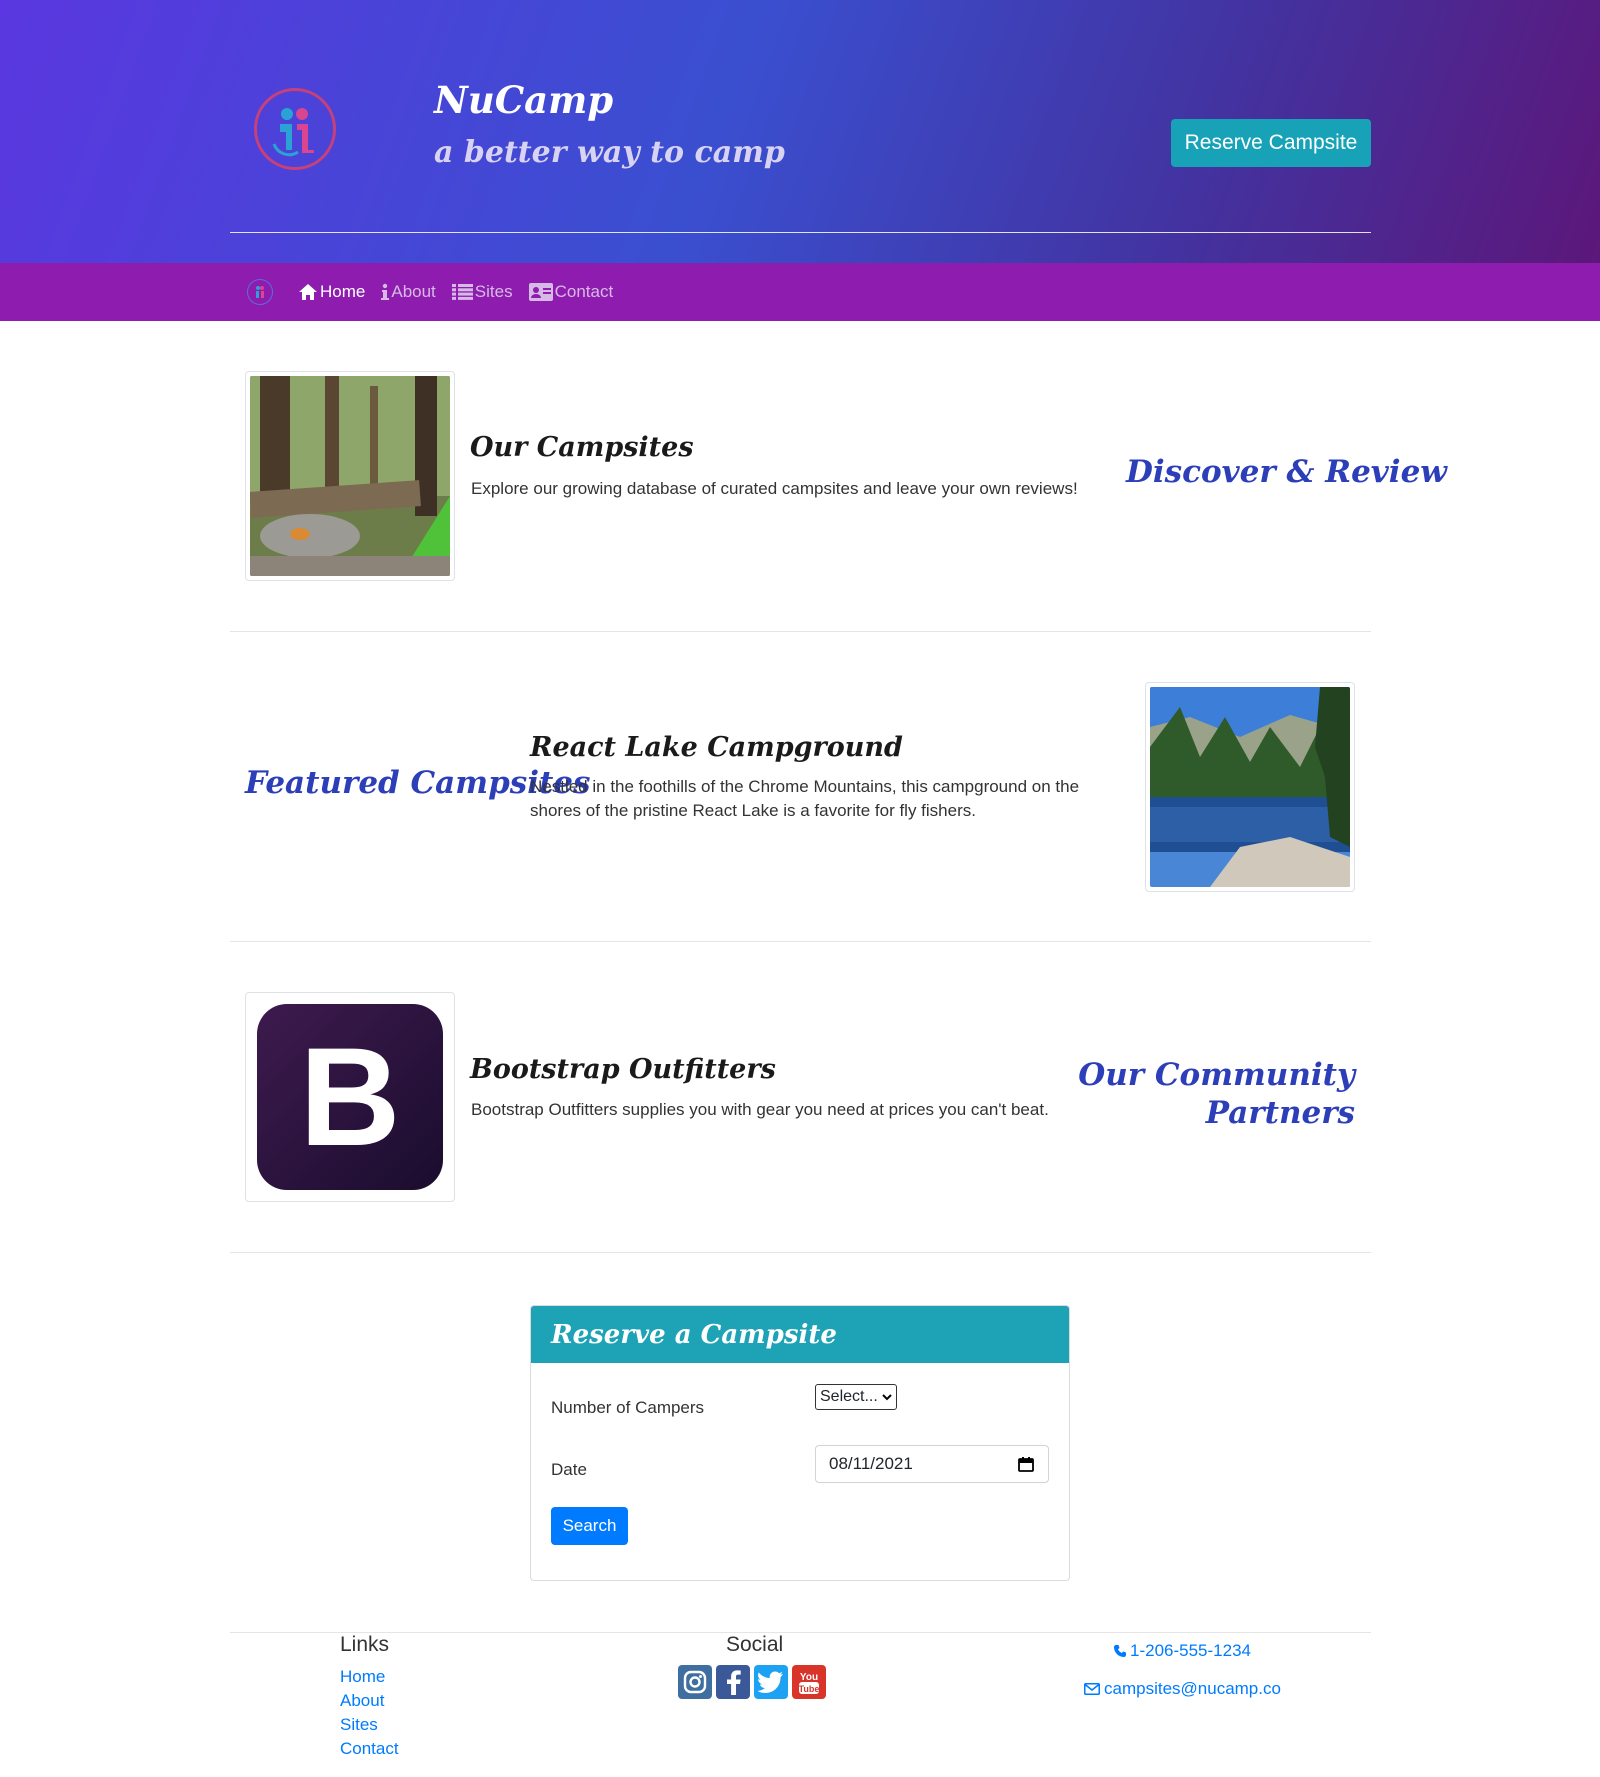 This screenshot has height=1777, width=1600. Describe the element at coordinates (582, 447) in the screenshot. I see `section-title: Our Campsites` at that location.